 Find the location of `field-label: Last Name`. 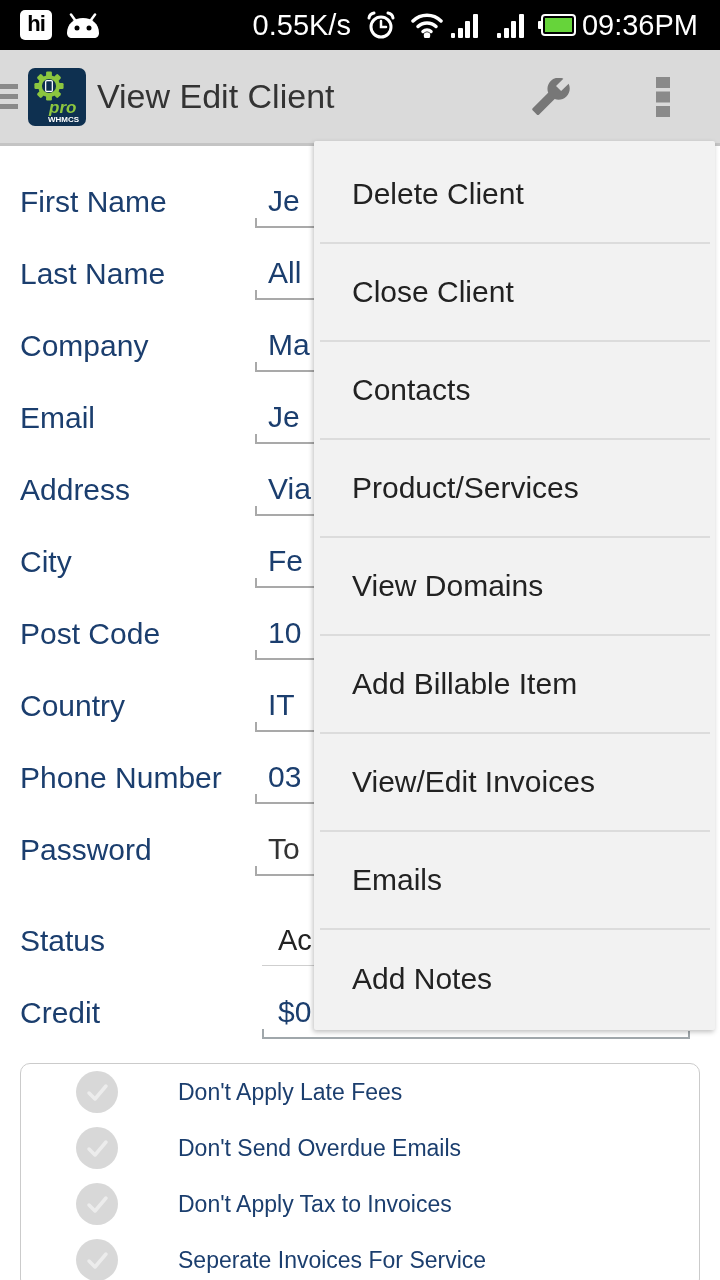

field-label: Last Name is located at coordinates (93, 274).